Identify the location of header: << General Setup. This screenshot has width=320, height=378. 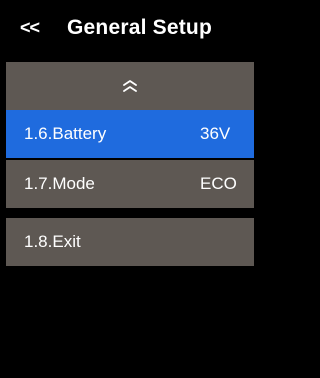
(130, 28).